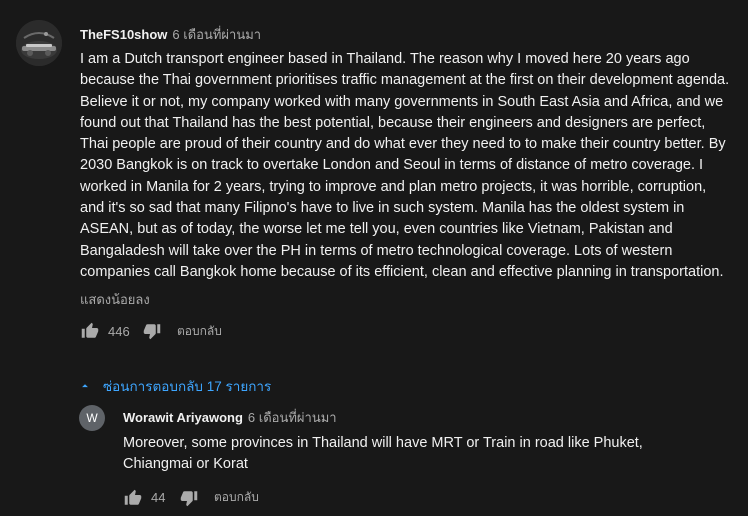 The height and width of the screenshot is (516, 748). I want to click on reply-avatar: W, so click(92, 418).